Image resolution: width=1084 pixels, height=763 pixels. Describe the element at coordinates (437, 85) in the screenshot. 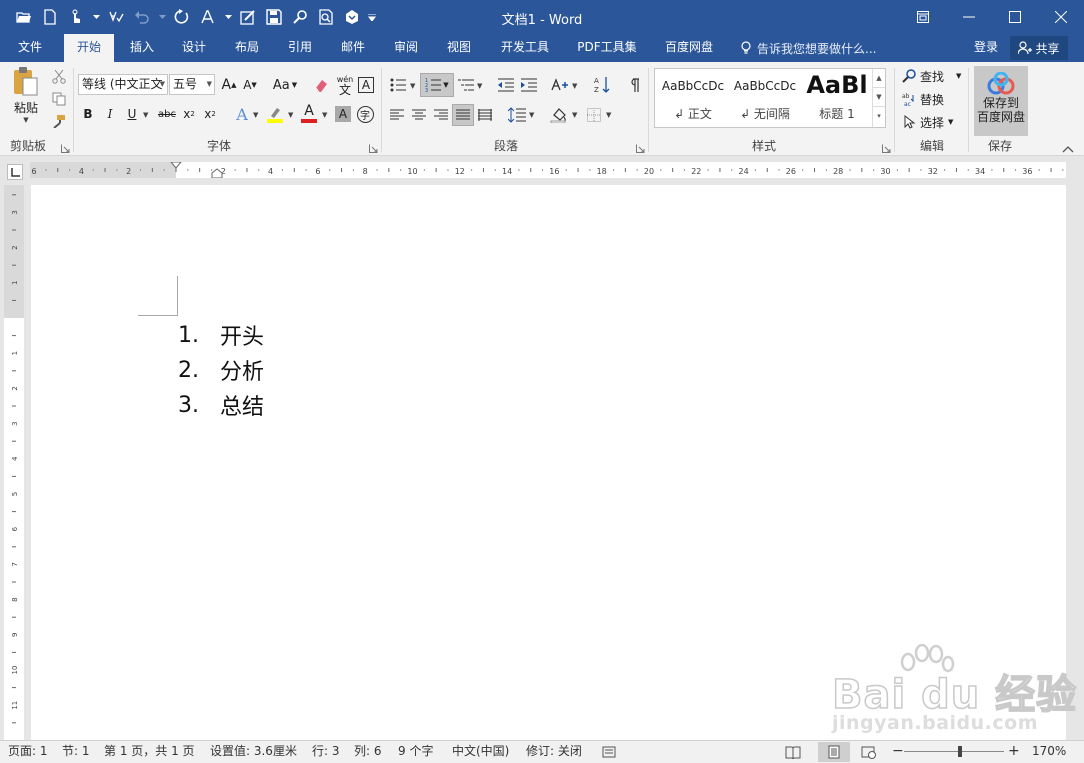

I see `numbering-button: 1 2 3 ▼` at that location.